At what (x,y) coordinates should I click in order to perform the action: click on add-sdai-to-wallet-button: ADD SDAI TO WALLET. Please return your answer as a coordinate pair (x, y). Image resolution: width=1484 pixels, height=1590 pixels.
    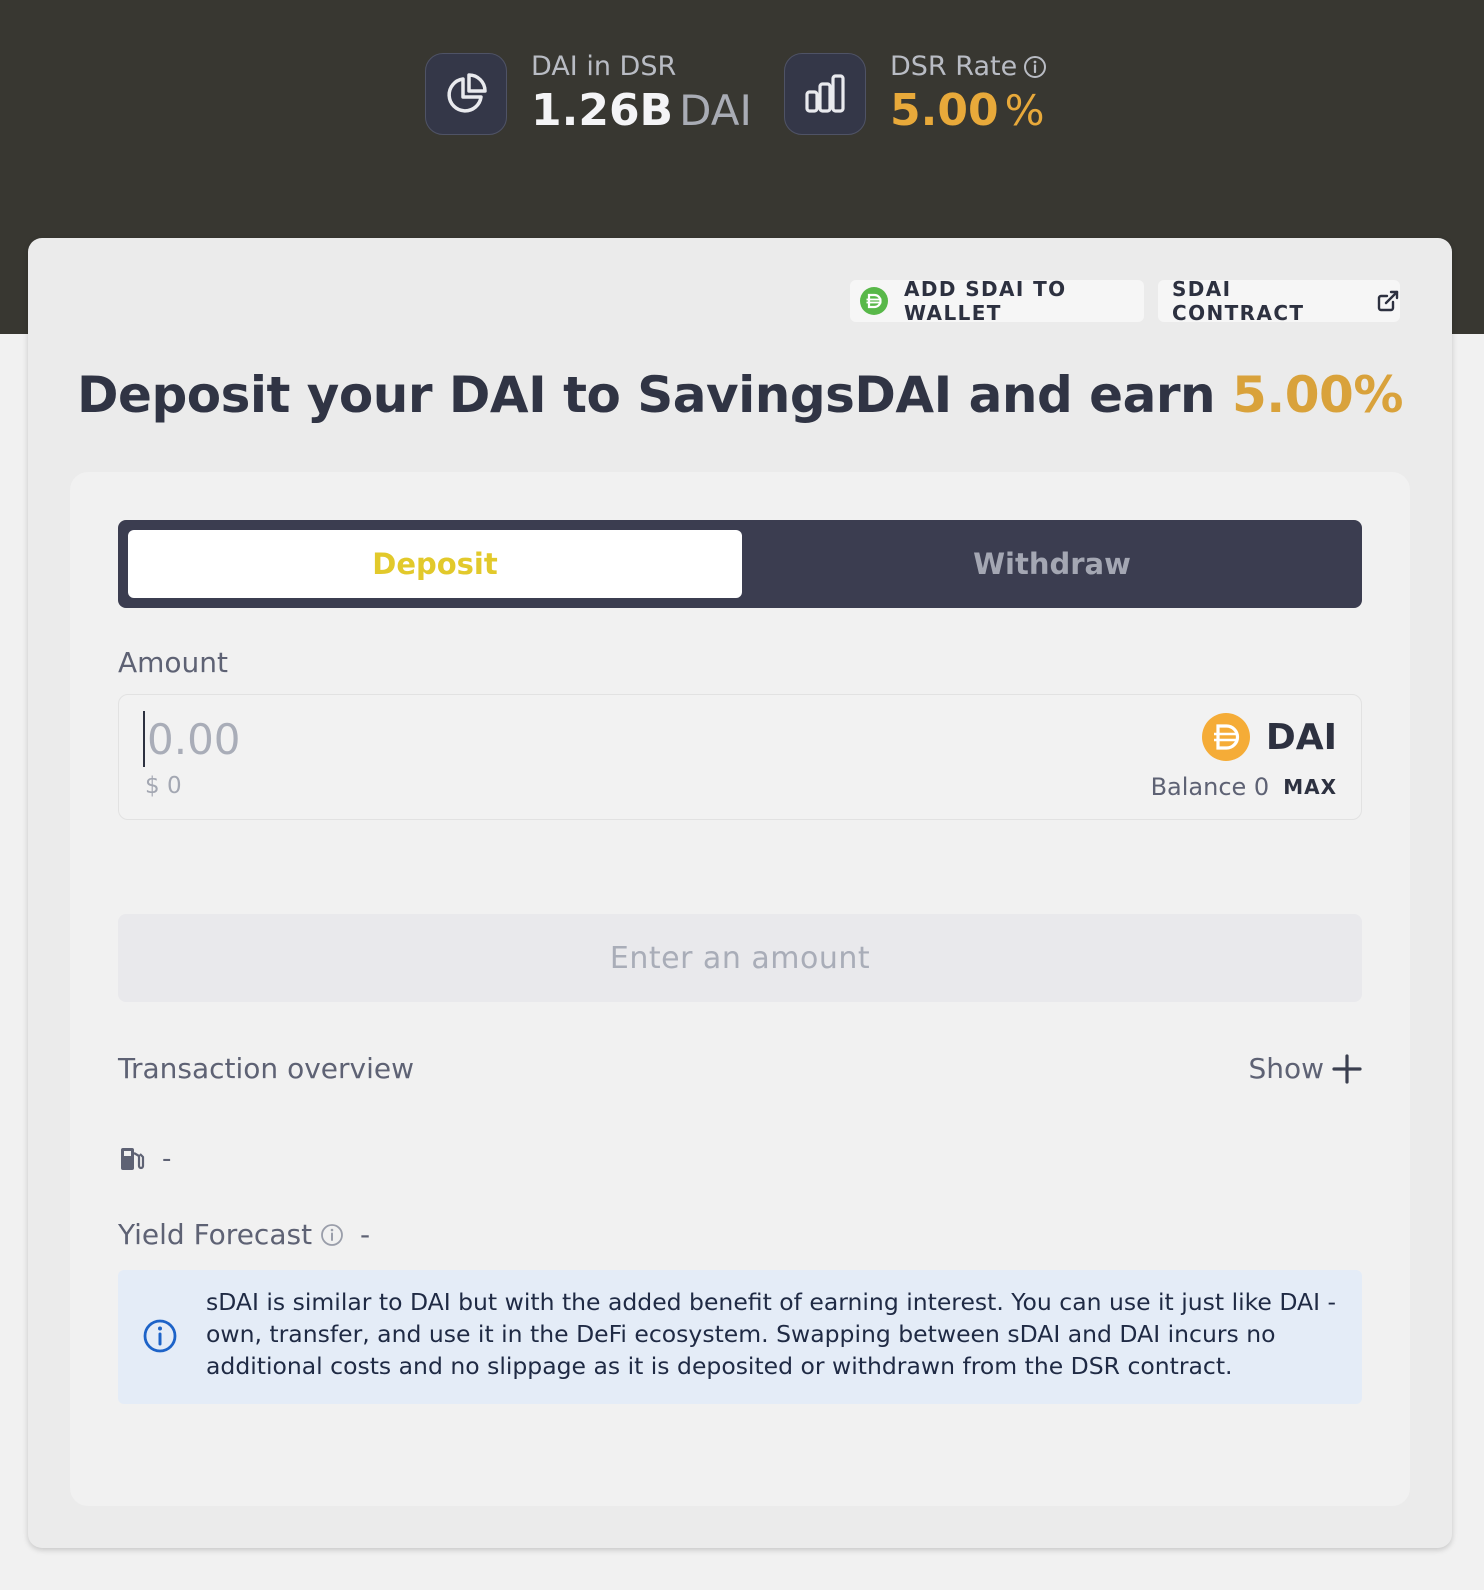
    Looking at the image, I should click on (997, 301).